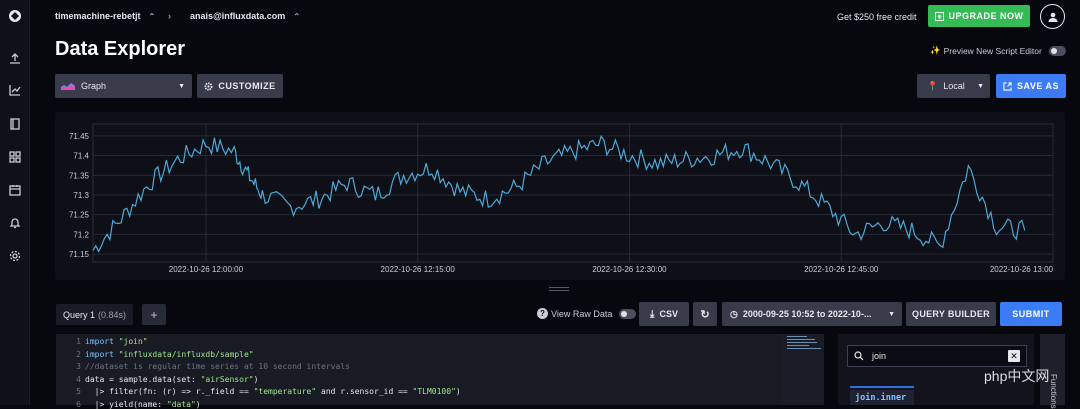 The width and height of the screenshot is (1080, 409). I want to click on search-icon, so click(859, 356).